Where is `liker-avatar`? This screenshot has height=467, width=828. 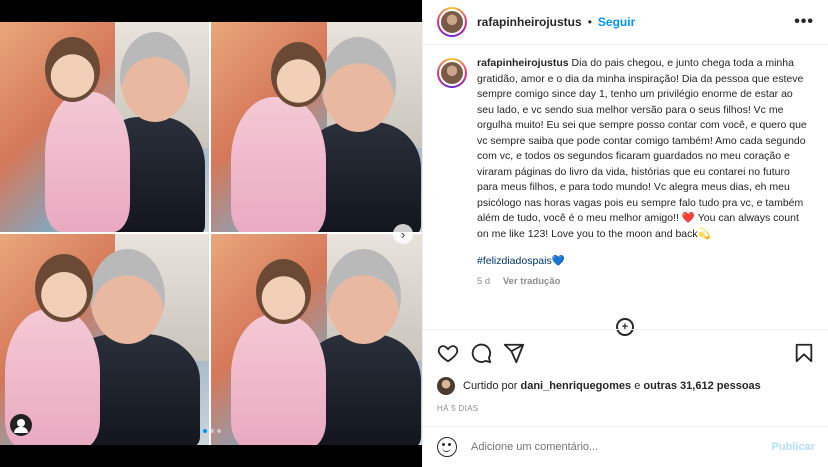
liker-avatar is located at coordinates (446, 386).